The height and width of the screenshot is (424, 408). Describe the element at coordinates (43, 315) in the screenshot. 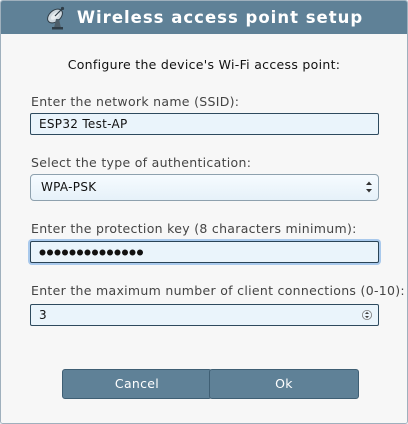

I see `max-clients-value: 3` at that location.